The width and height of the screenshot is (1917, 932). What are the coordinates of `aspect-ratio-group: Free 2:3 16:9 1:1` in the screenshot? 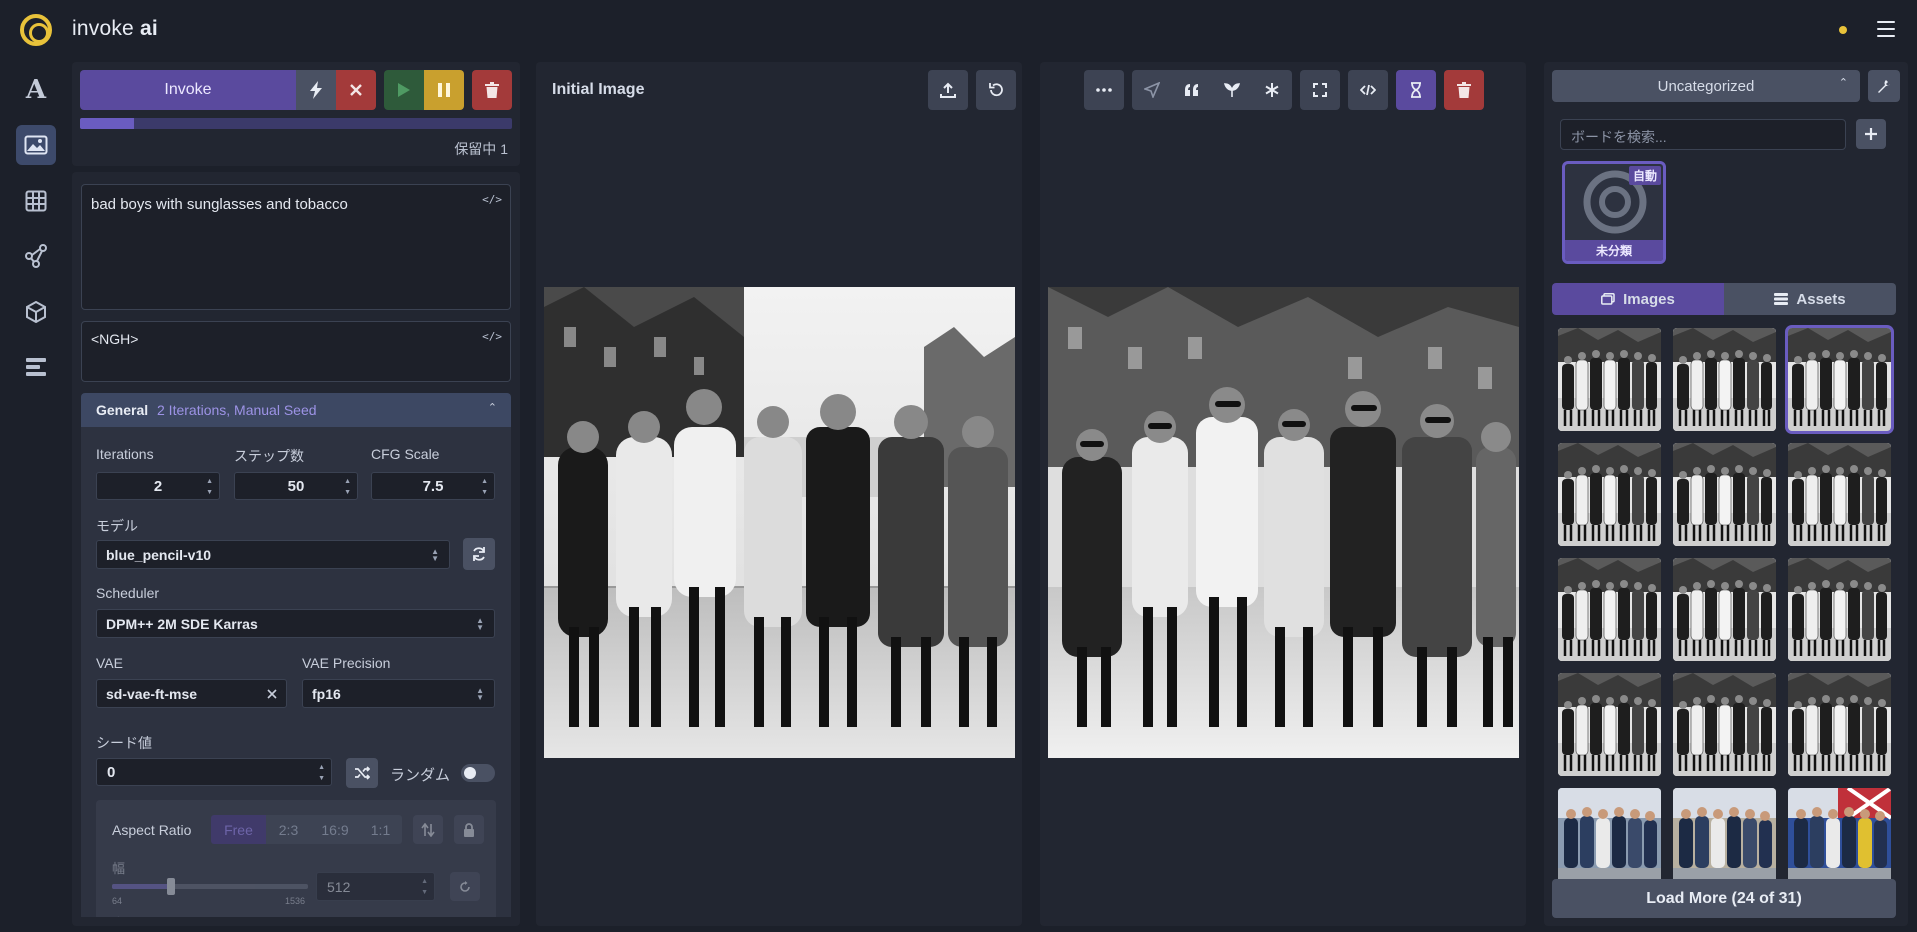 It's located at (306, 829).